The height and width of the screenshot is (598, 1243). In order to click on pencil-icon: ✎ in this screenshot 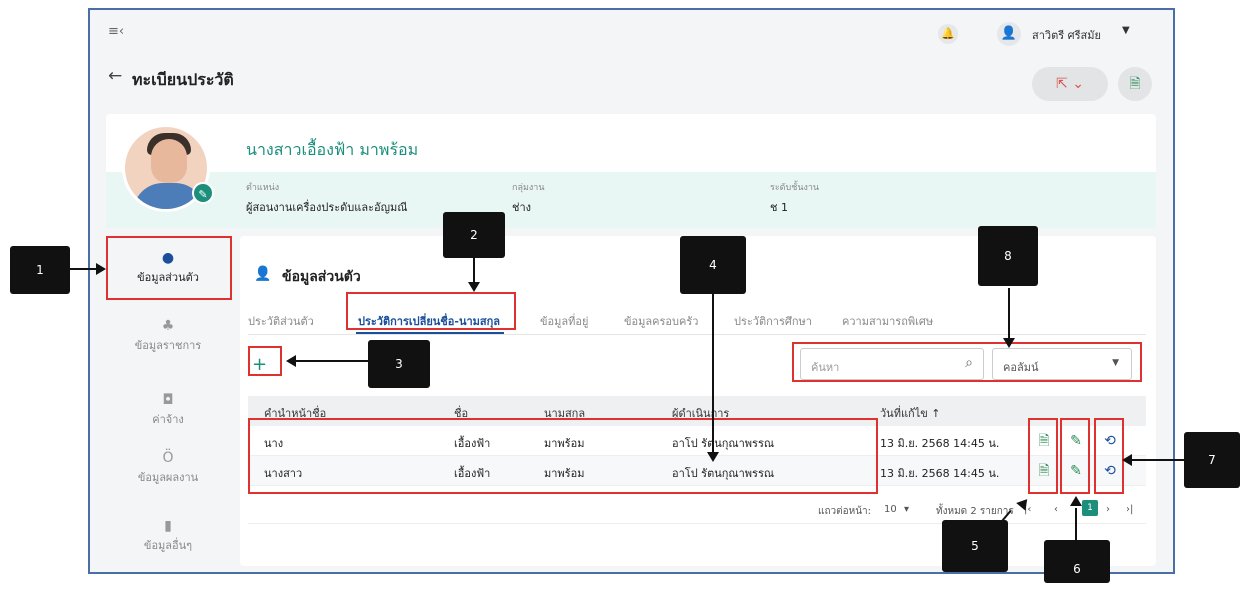, I will do `click(203, 193)`.